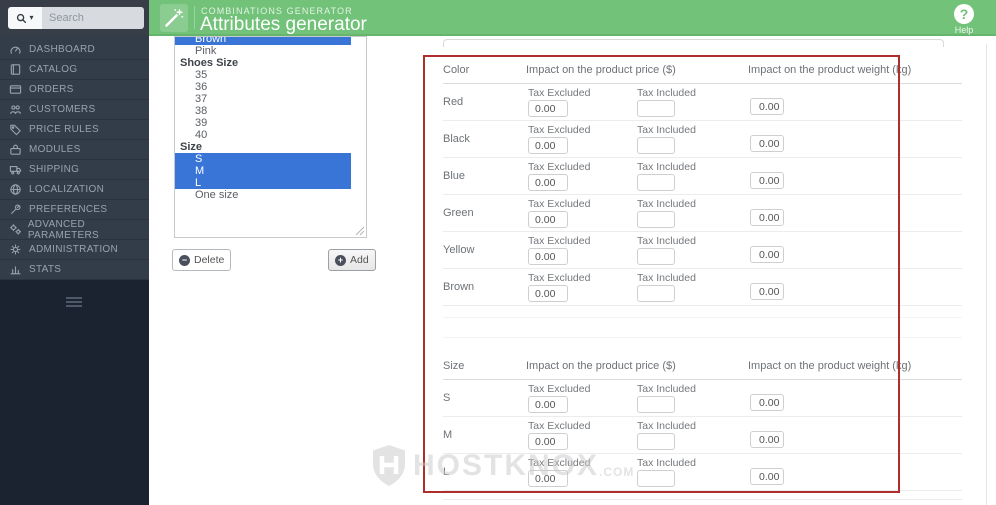  What do you see at coordinates (53, 69) in the screenshot?
I see `sidebar-item-label: CATALOG` at bounding box center [53, 69].